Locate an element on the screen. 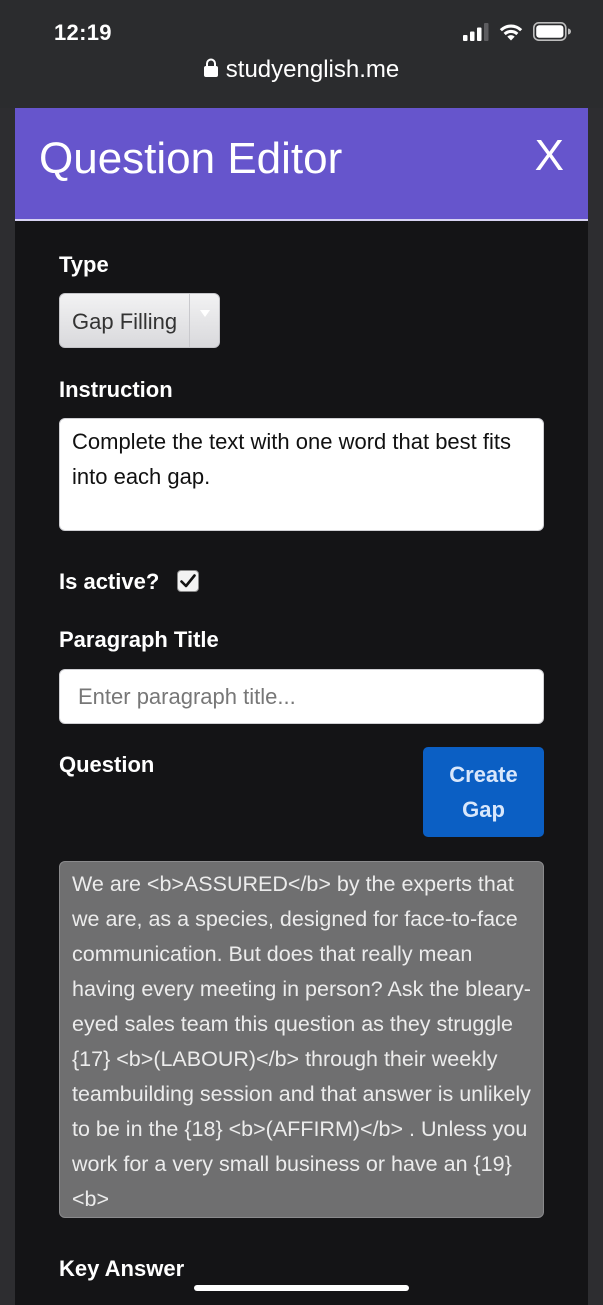 This screenshot has height=1305, width=603. url-text: studyenglish.me is located at coordinates (312, 69).